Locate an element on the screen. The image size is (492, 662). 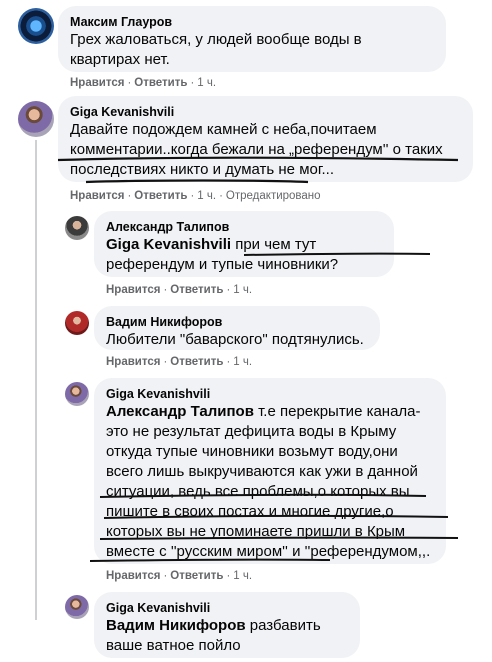
comment-actions: Нравится · Ответить · 1 ч. · Отредактировано is located at coordinates (195, 196).